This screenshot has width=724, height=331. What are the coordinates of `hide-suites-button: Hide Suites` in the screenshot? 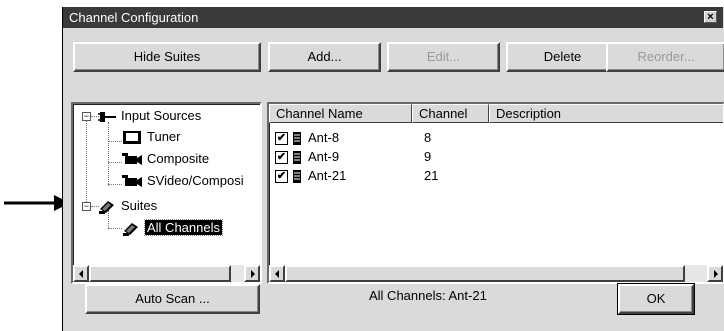 It's located at (167, 57).